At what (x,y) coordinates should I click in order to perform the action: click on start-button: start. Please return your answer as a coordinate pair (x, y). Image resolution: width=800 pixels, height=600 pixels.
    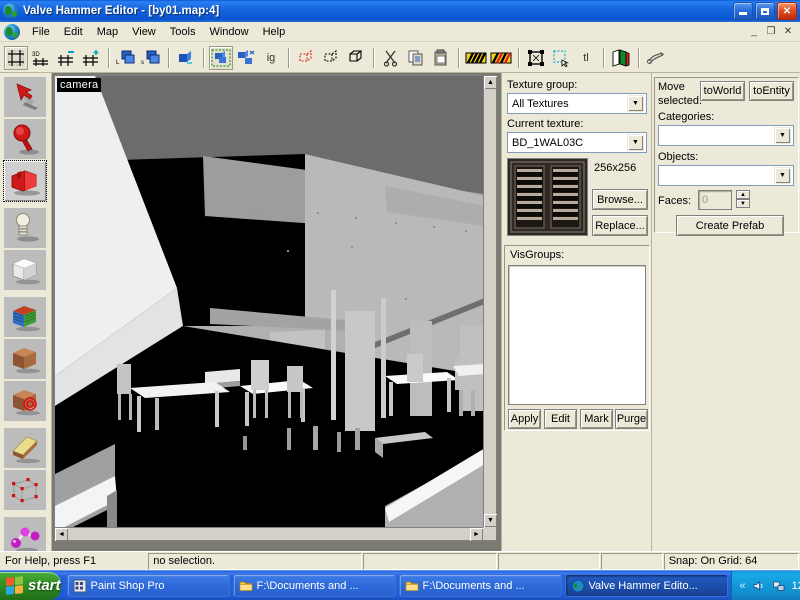
    Looking at the image, I should click on (30, 585).